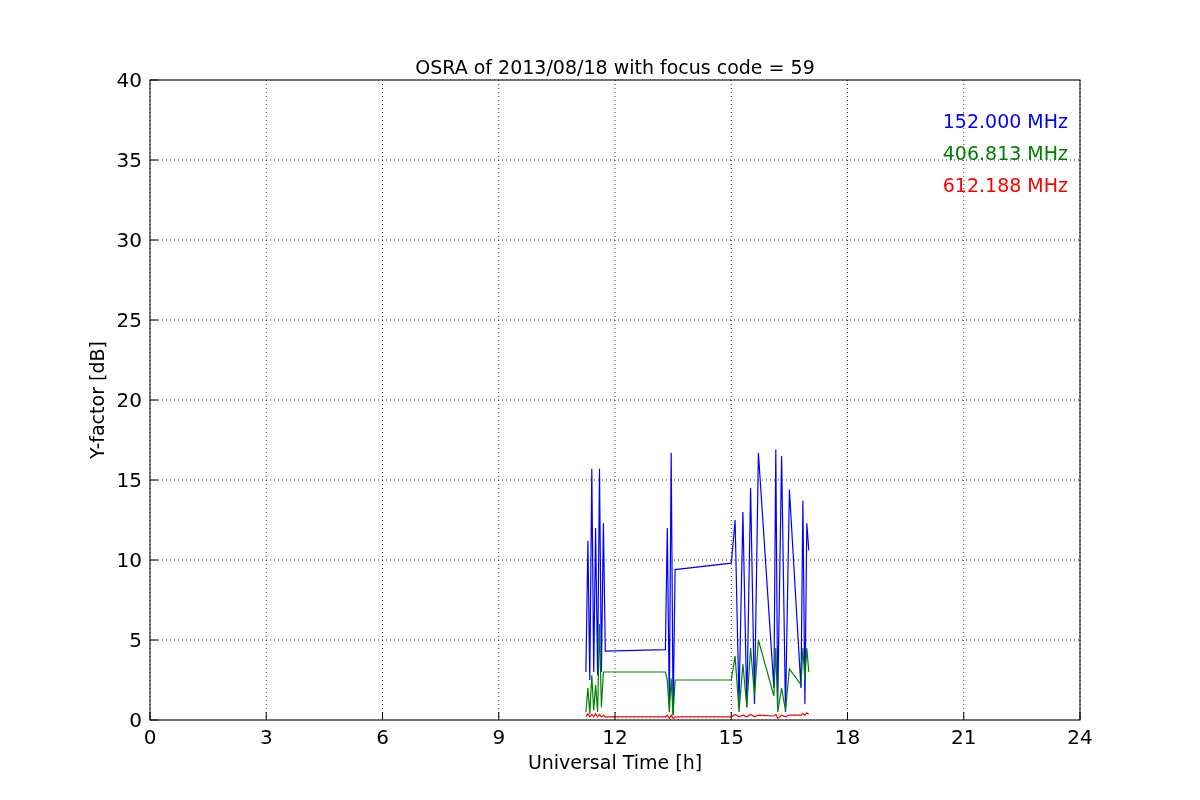 The height and width of the screenshot is (800, 1200). Describe the element at coordinates (731, 737) in the screenshot. I see `x-tick-label: 15` at that location.